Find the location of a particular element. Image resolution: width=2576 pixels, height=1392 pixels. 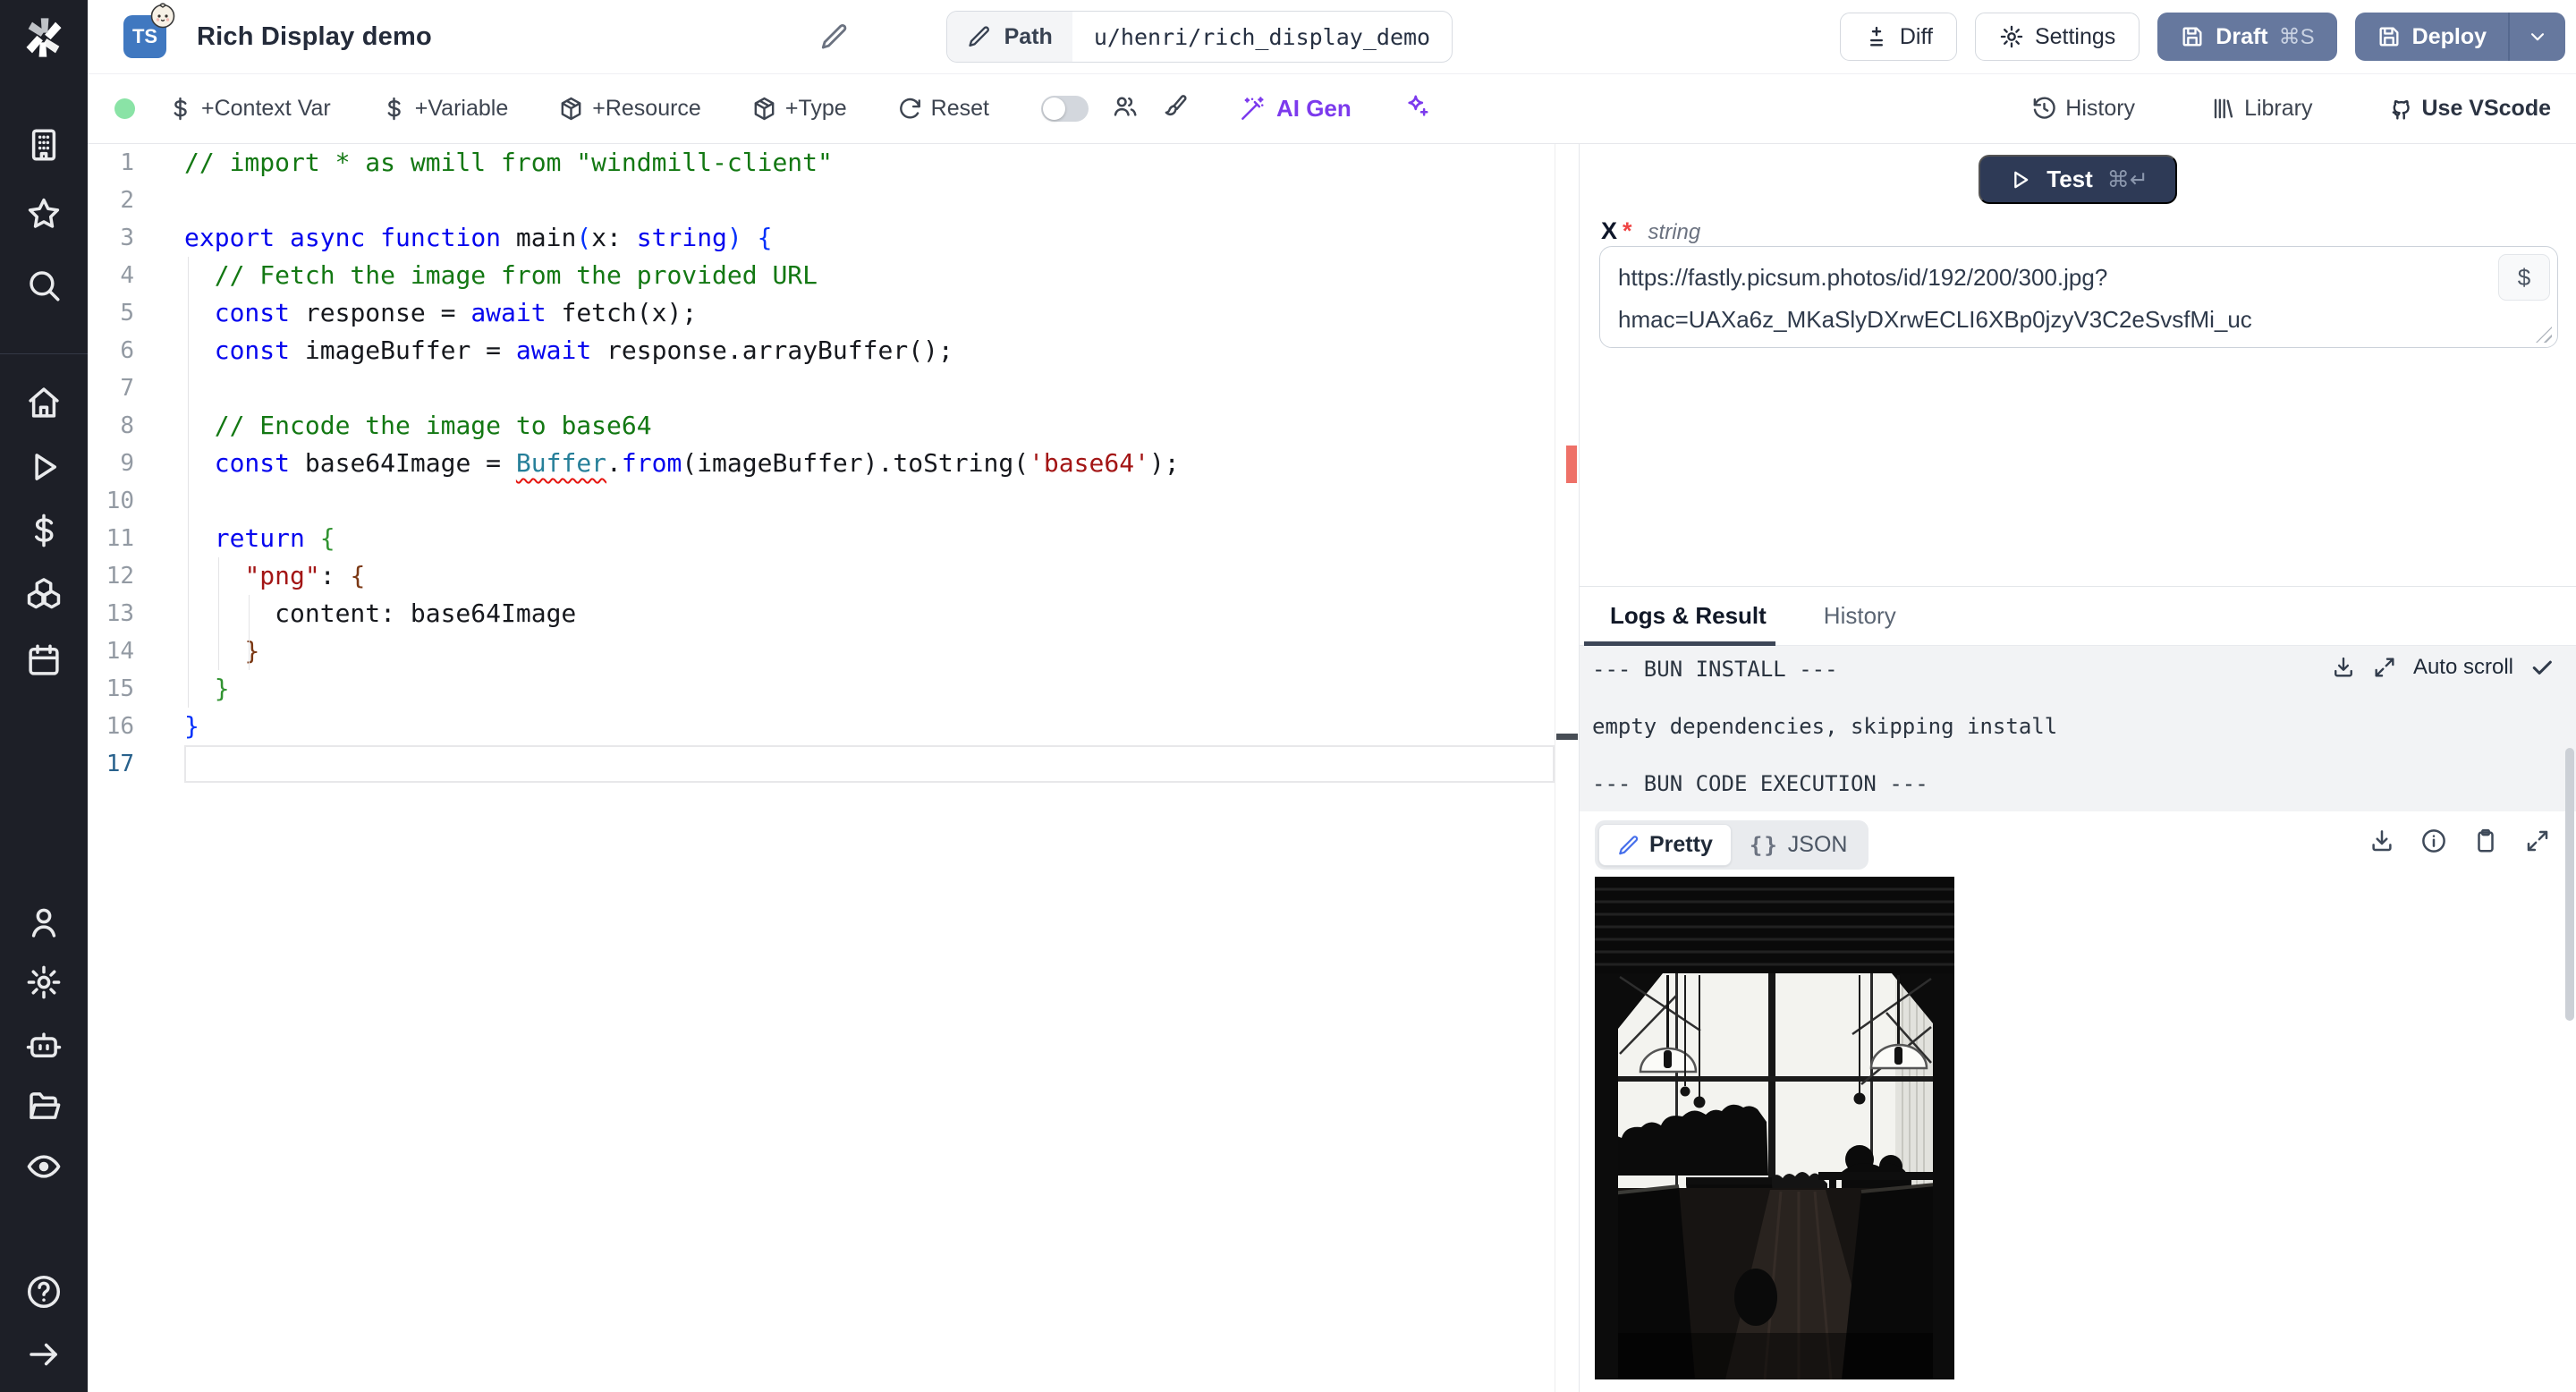

user-icon is located at coordinates (44, 922).